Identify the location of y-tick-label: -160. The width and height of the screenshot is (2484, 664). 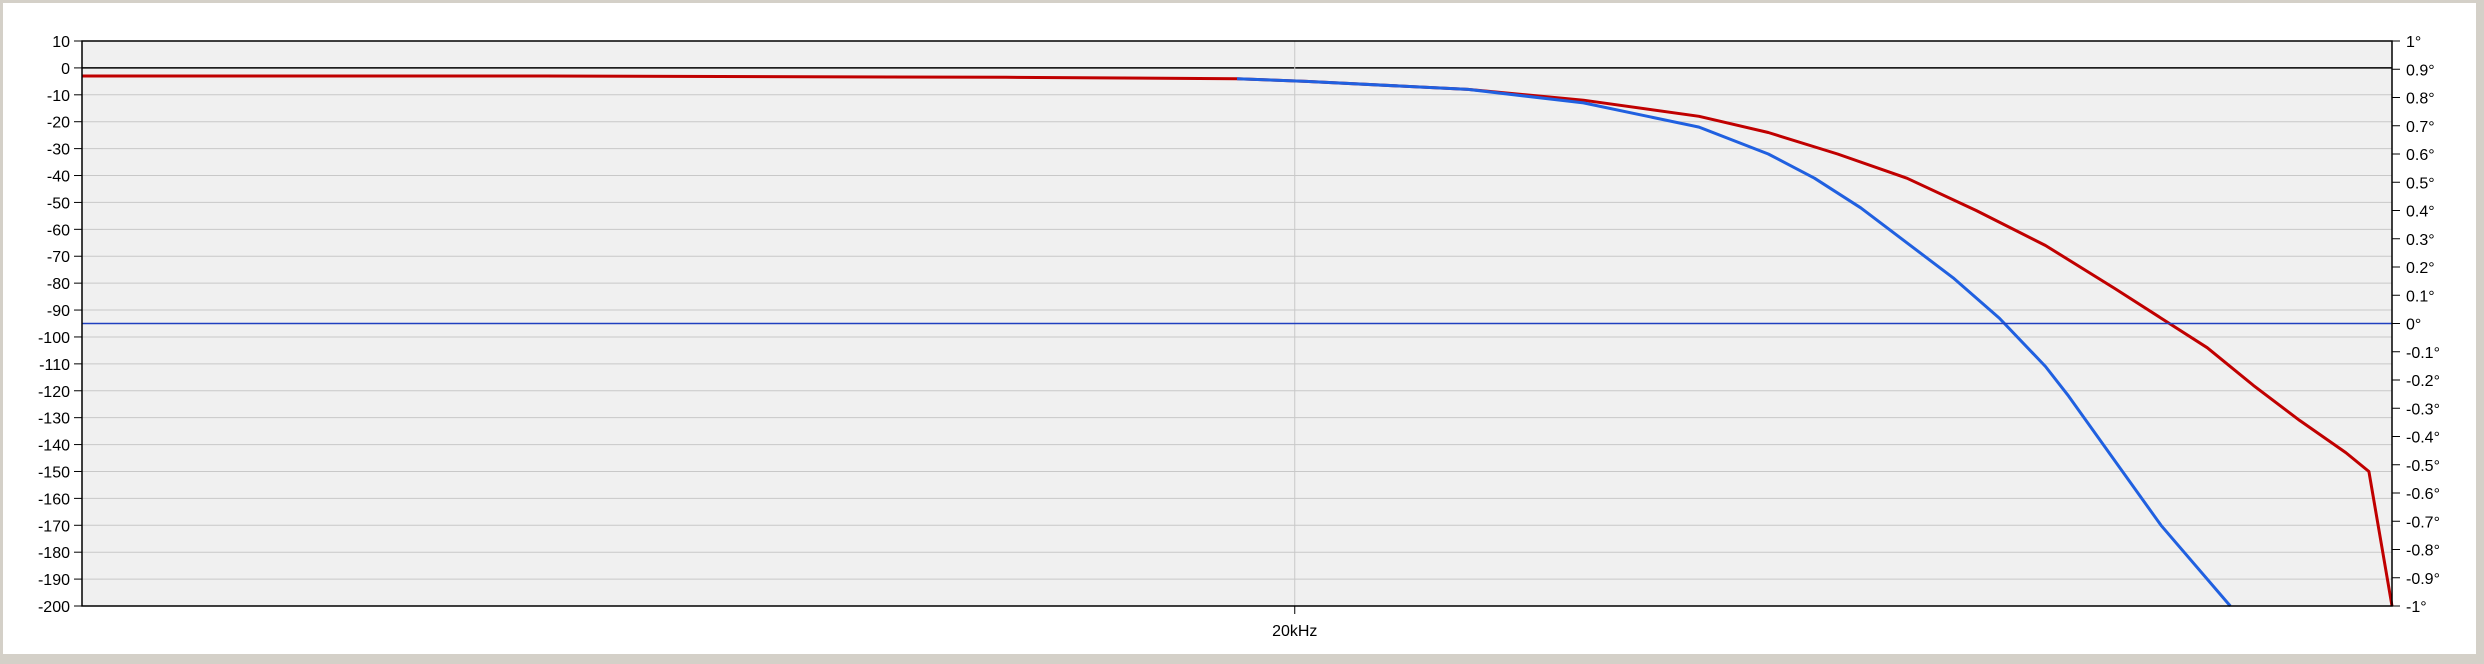
(54, 499).